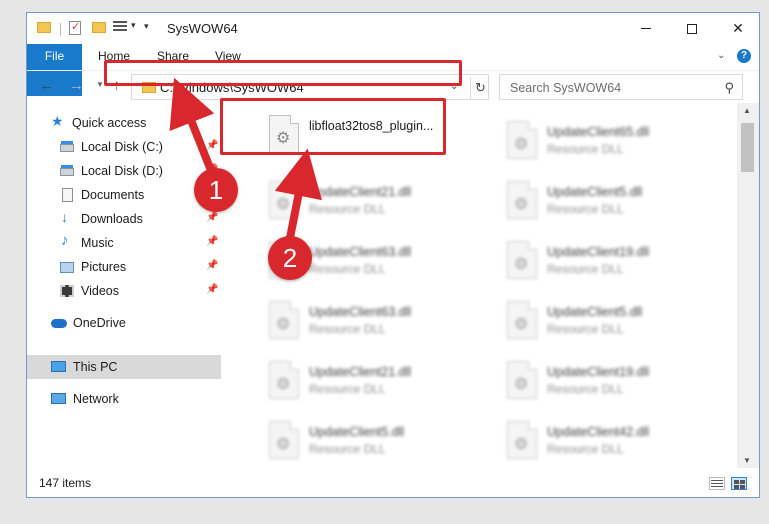 This screenshot has width=769, height=524. What do you see at coordinates (146, 29) in the screenshot?
I see `customize-toolbar-icon: ▾` at bounding box center [146, 29].